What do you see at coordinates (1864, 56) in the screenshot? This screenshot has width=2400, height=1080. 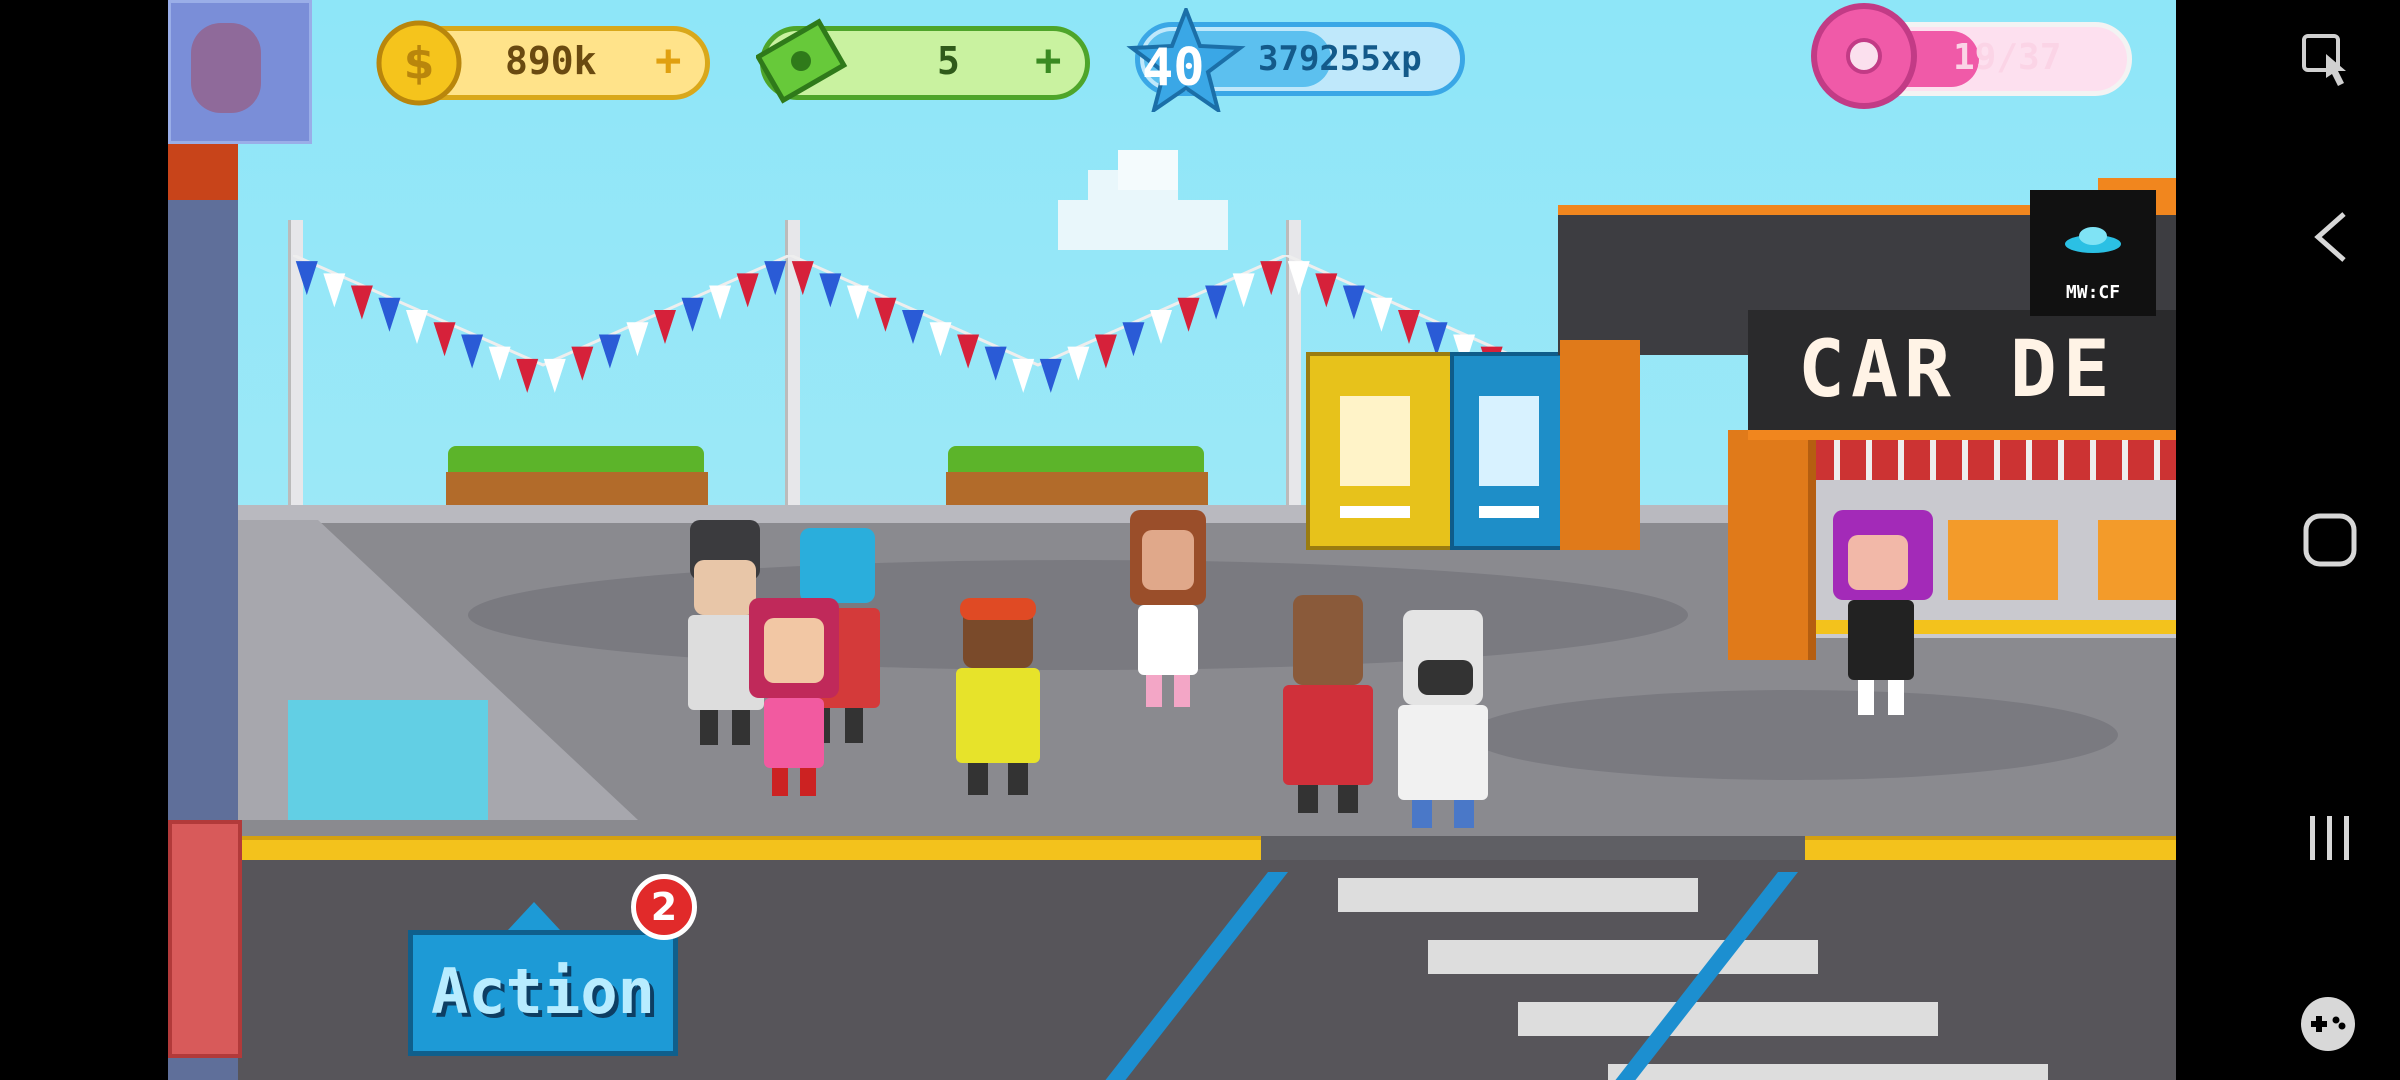 I see `donut-icon` at bounding box center [1864, 56].